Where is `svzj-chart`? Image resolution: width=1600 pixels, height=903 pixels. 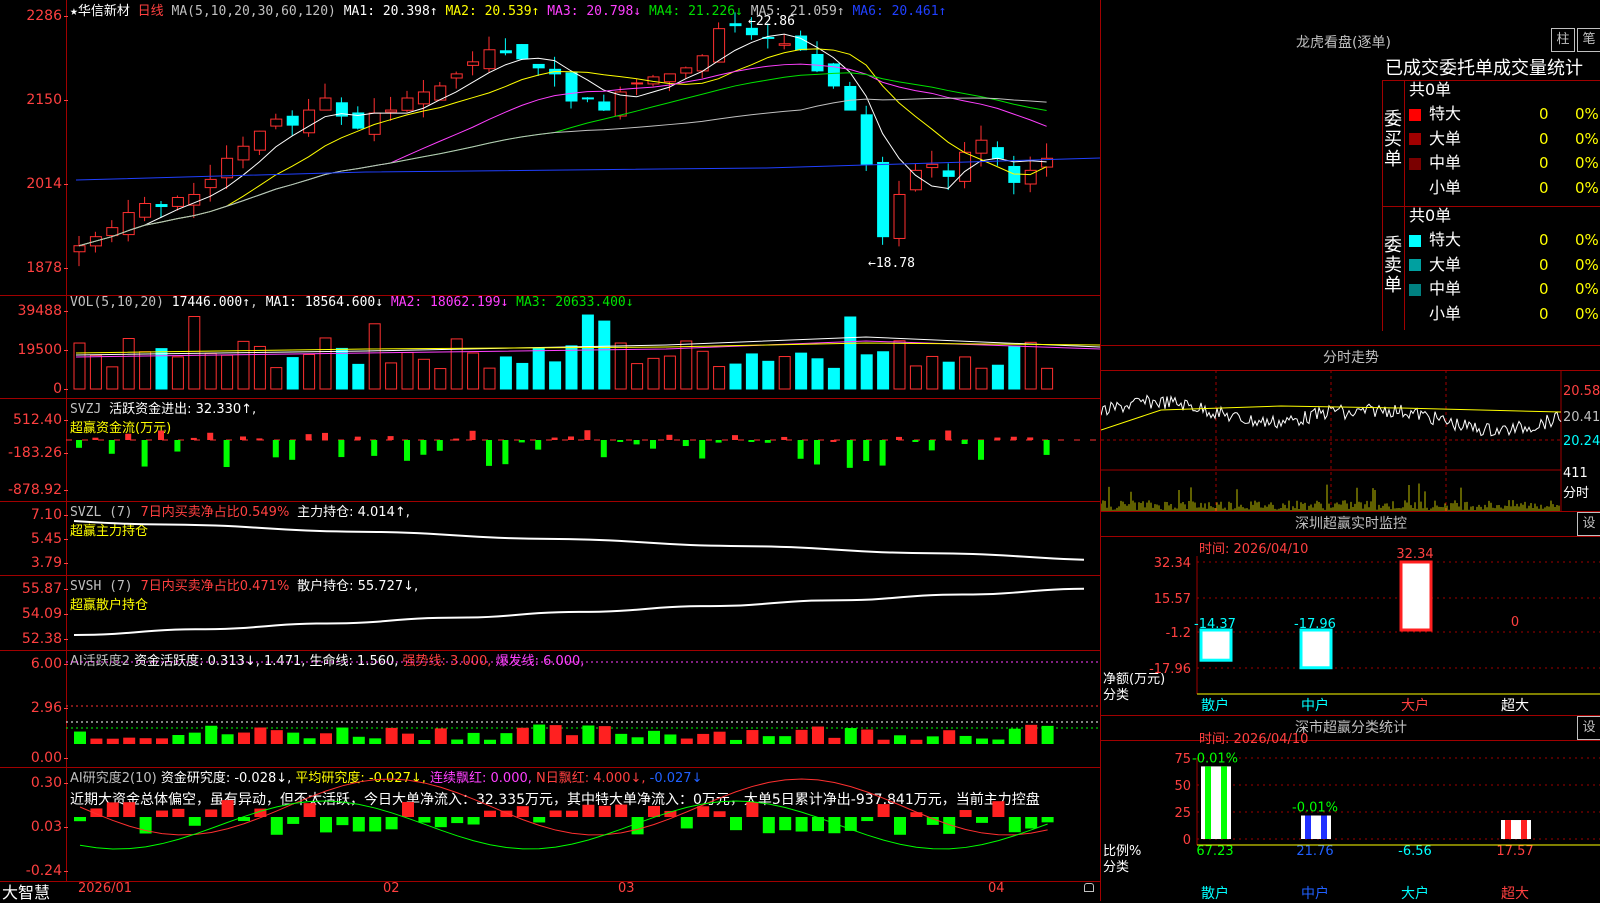 svzj-chart is located at coordinates (583, 449).